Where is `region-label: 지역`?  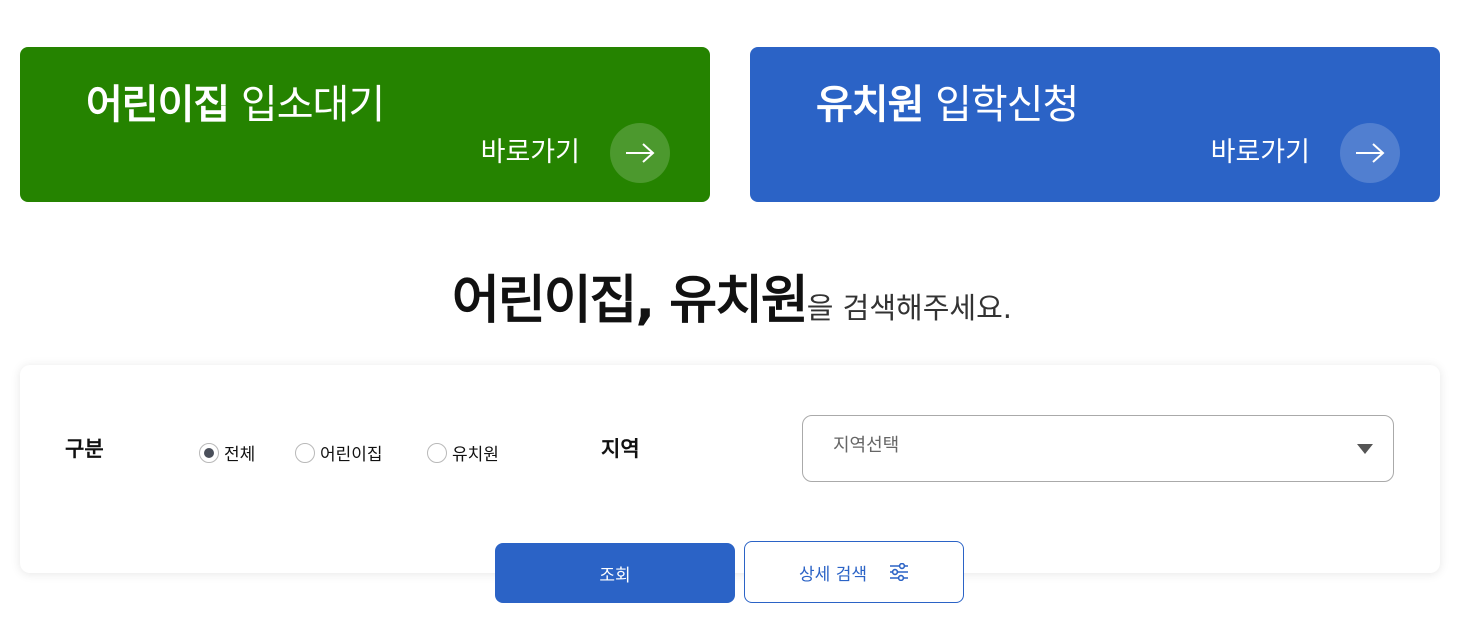
region-label: 지역 is located at coordinates (620, 449).